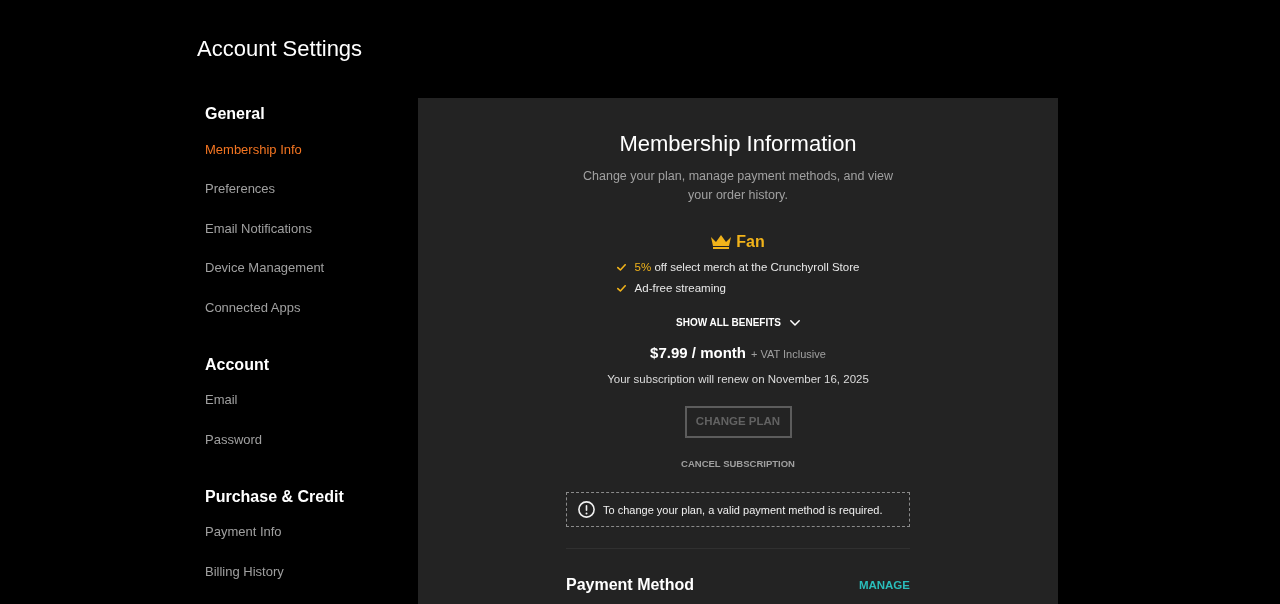  What do you see at coordinates (788, 354) in the screenshot?
I see `tax-note: + VAT Inclusive` at bounding box center [788, 354].